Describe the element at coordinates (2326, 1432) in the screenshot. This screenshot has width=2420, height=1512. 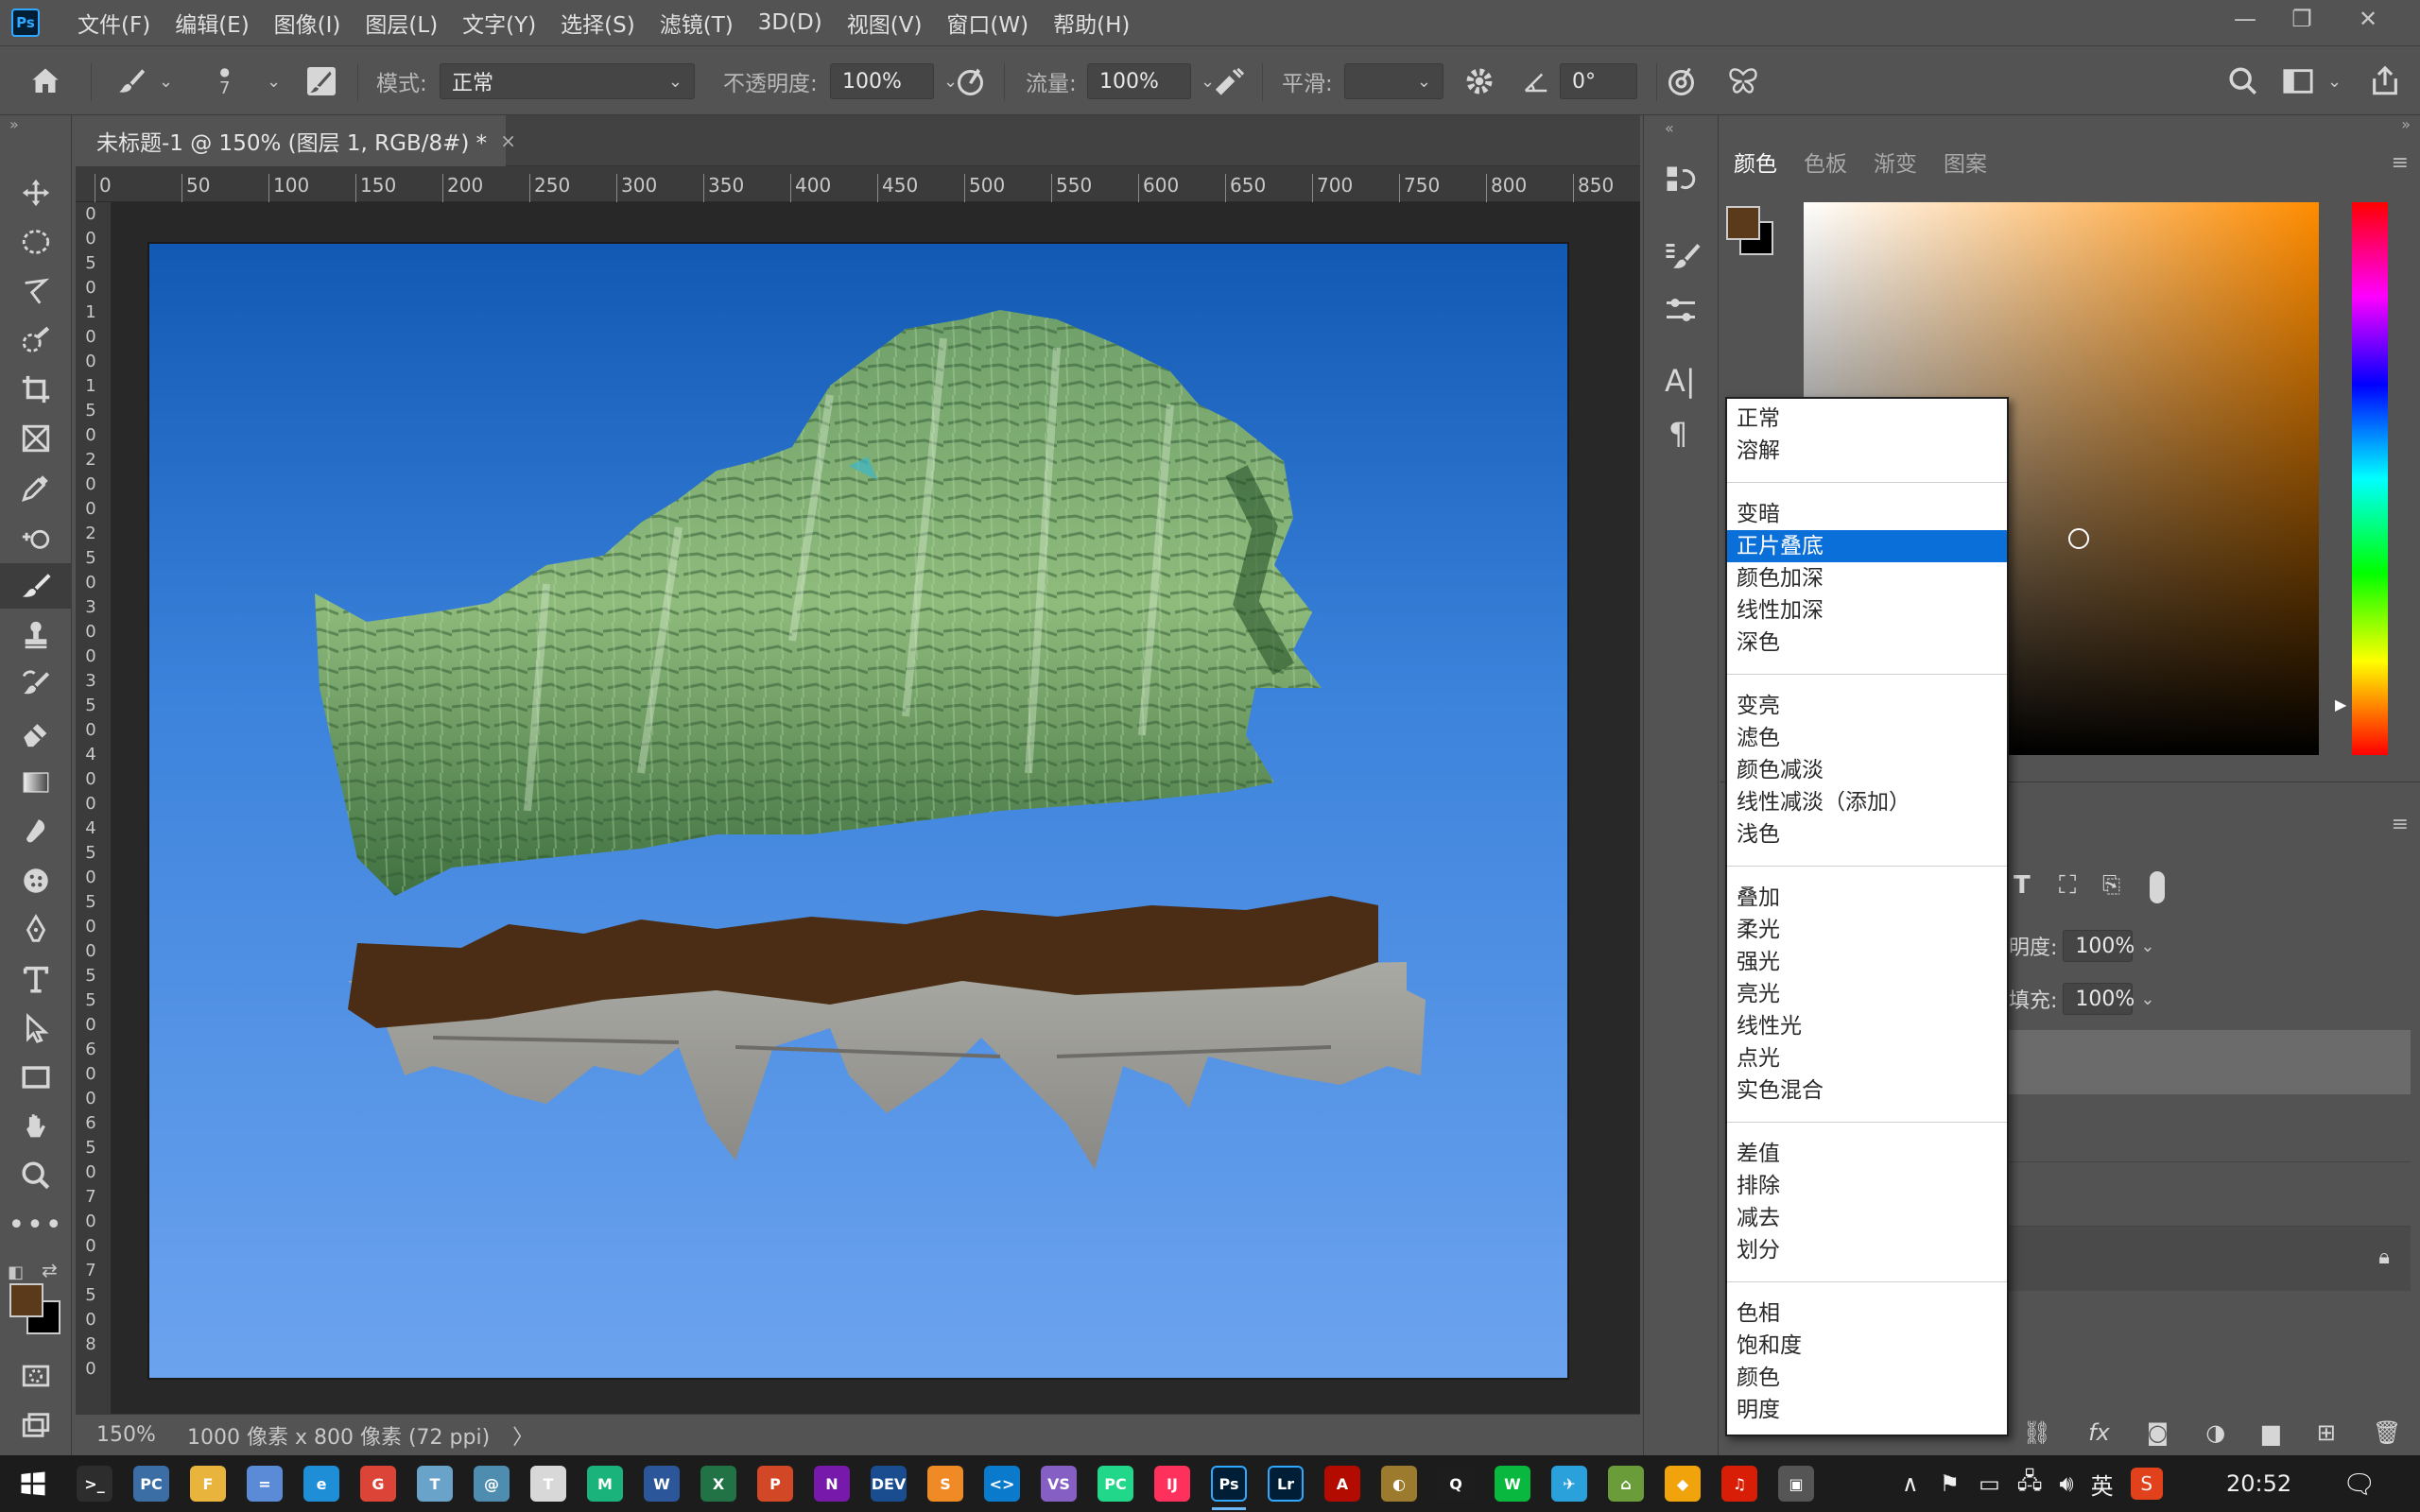
I see `new-layer-icon: ⊞` at that location.